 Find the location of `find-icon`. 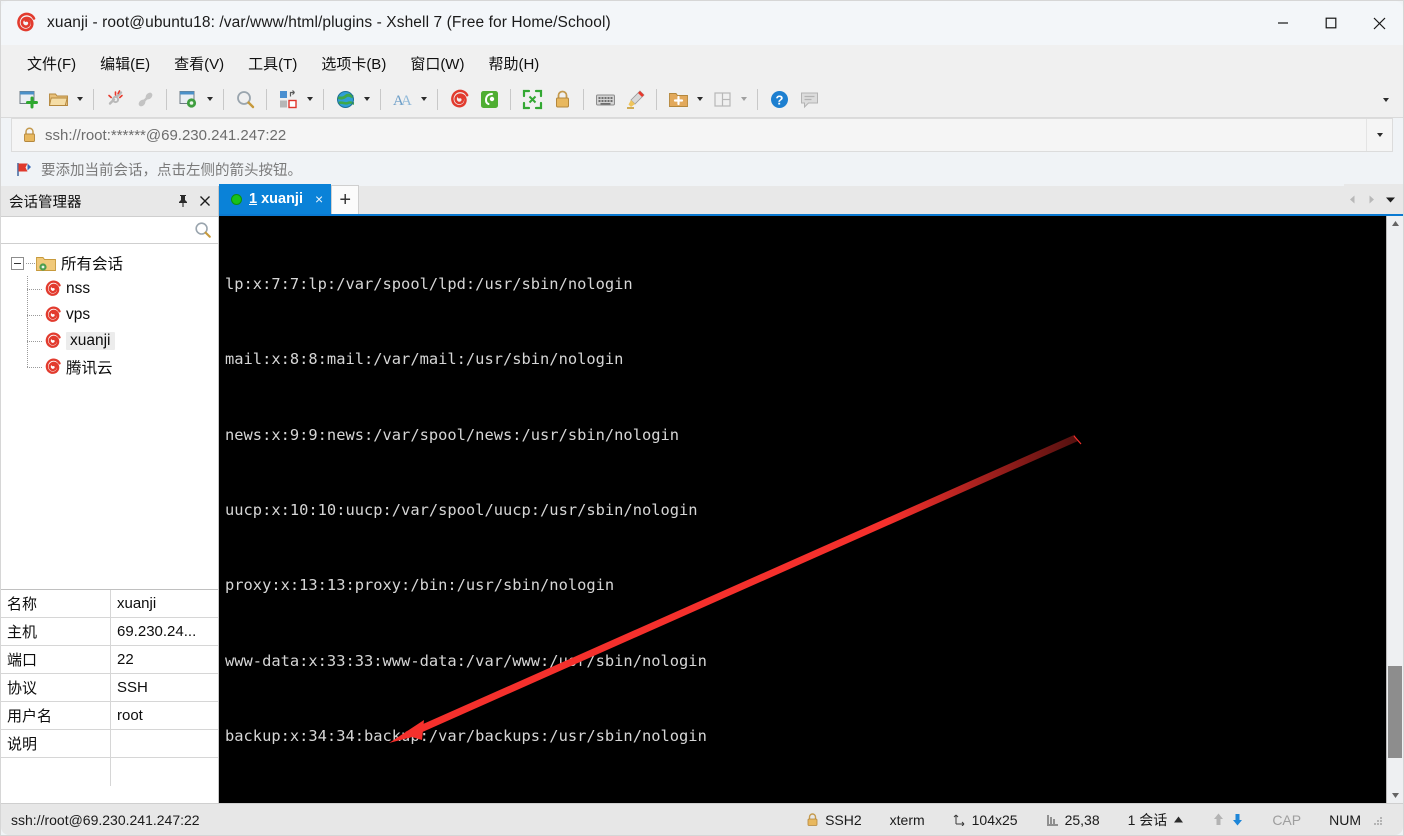

find-icon is located at coordinates (245, 99).